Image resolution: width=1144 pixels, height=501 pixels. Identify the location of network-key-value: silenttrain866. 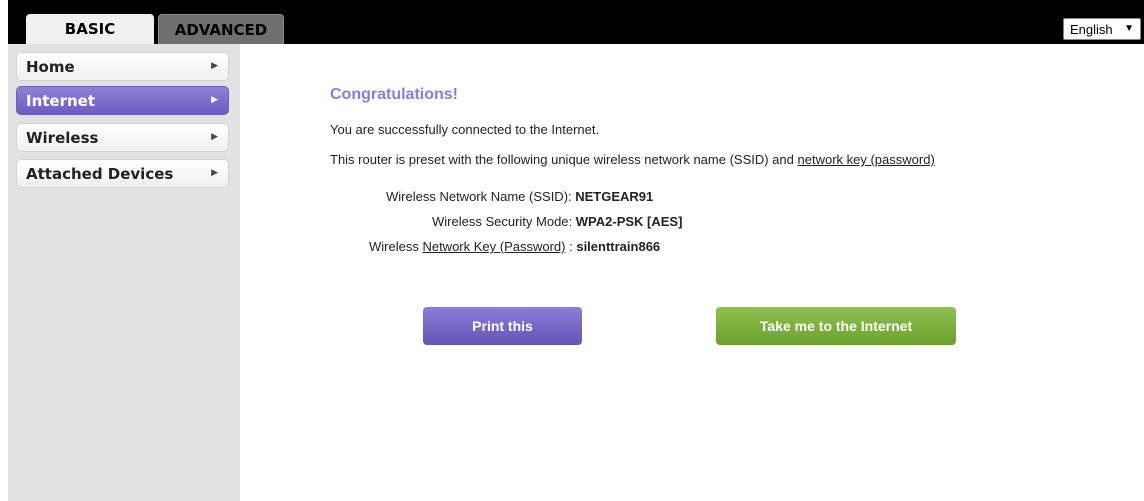
(618, 246).